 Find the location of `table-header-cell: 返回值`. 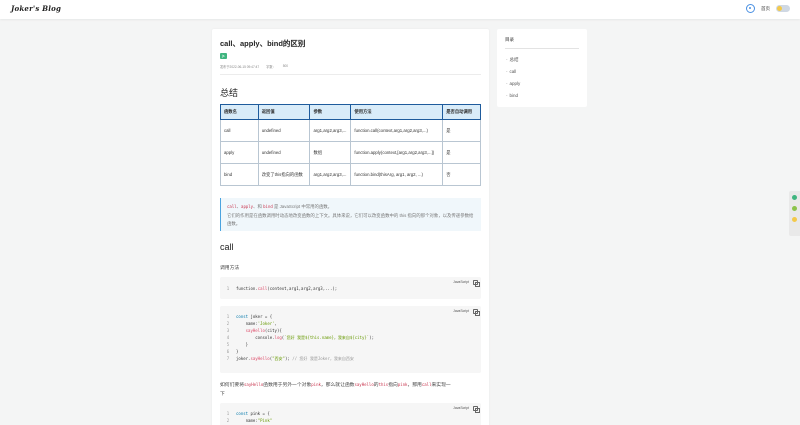

table-header-cell: 返回值 is located at coordinates (284, 112).